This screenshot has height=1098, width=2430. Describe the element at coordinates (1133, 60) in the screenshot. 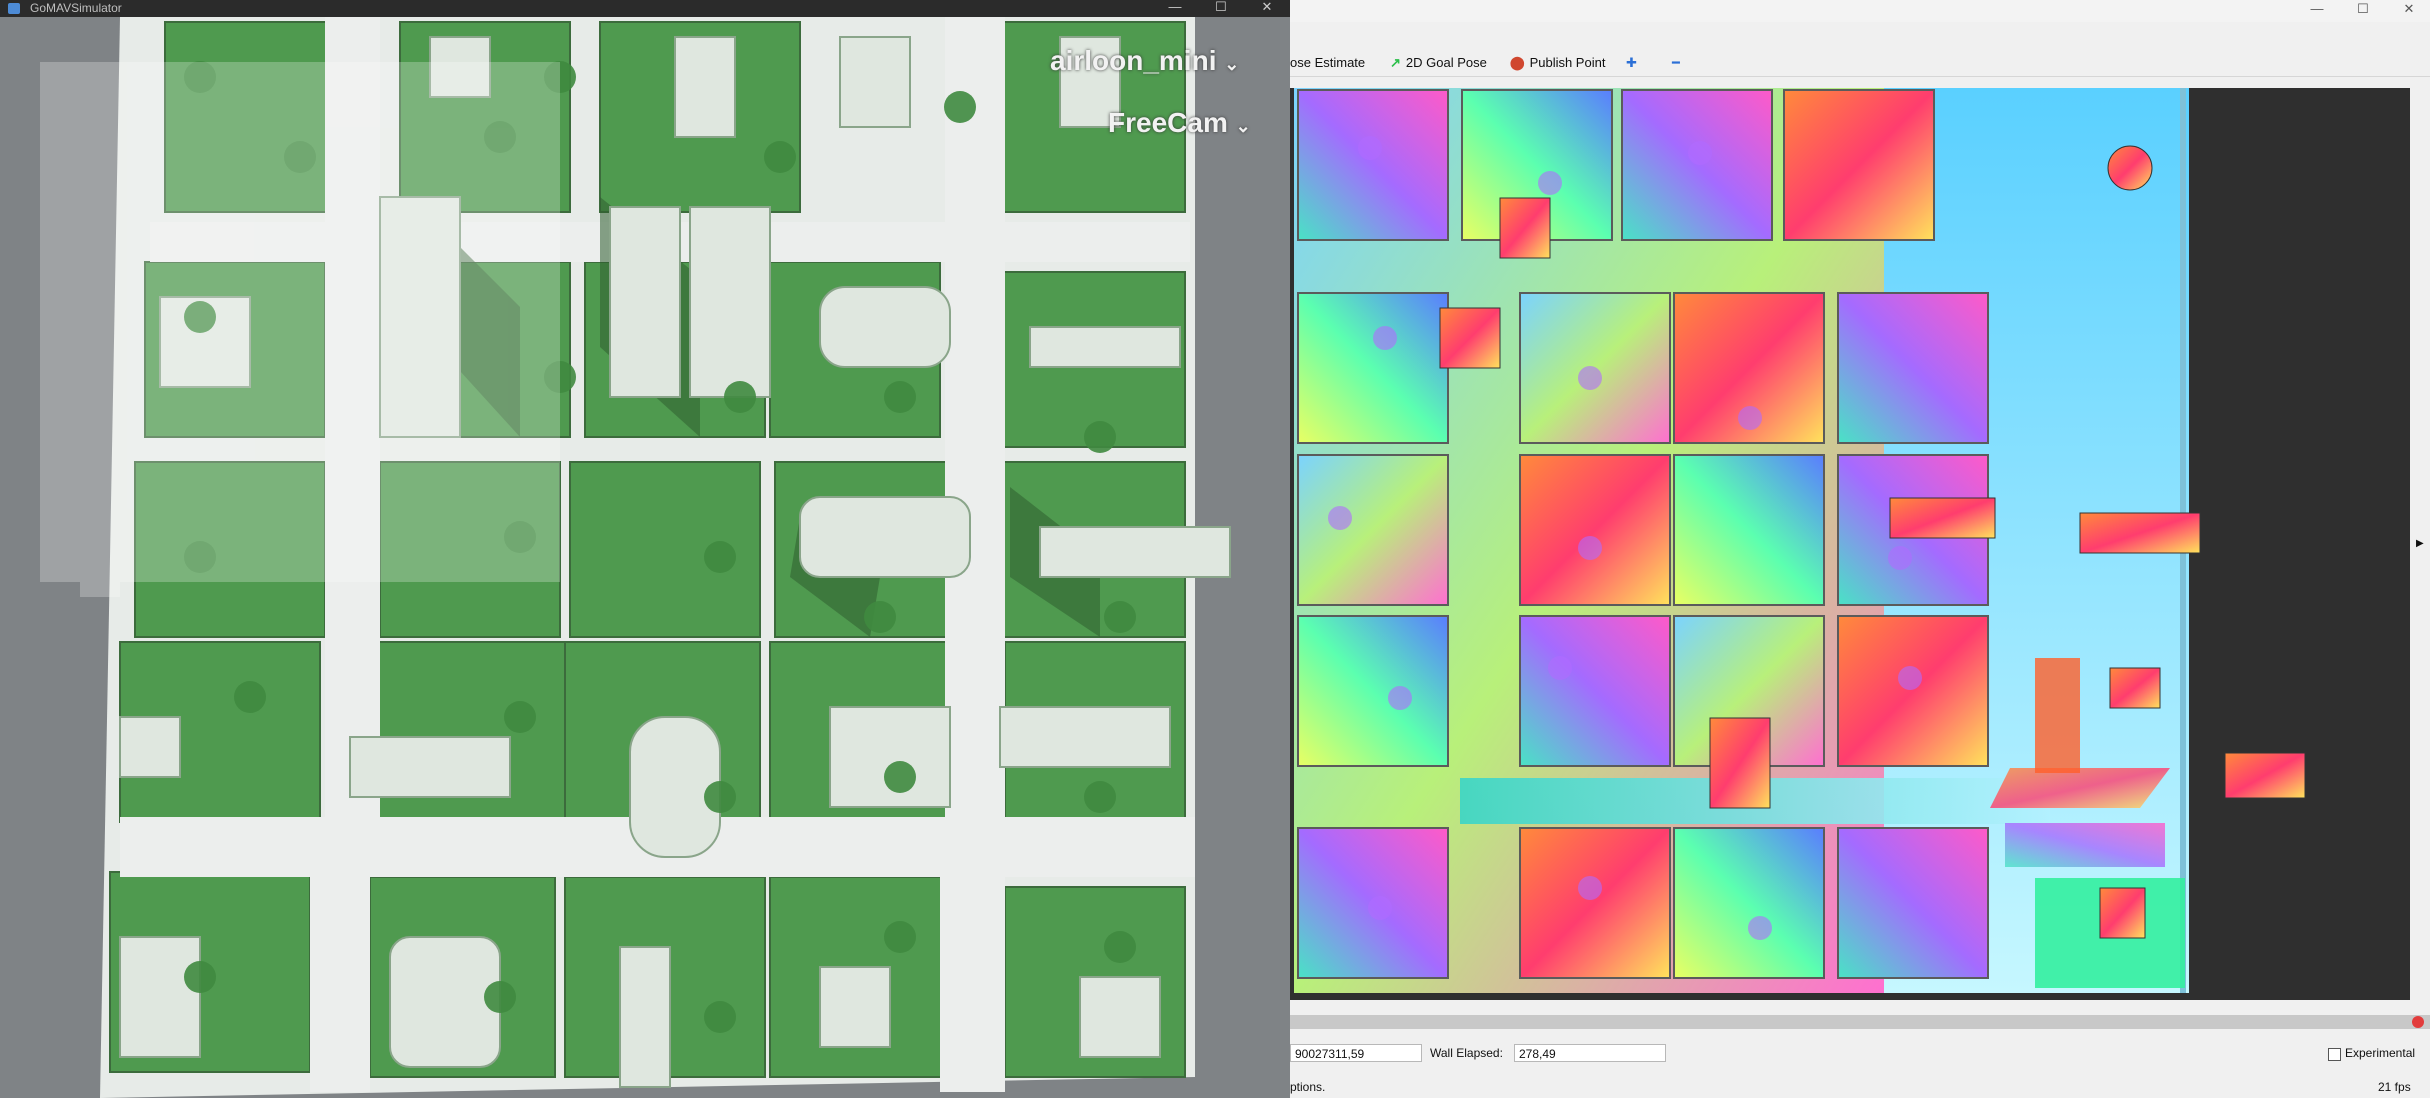

I see `vehicle-select-value: airloon_mini` at that location.